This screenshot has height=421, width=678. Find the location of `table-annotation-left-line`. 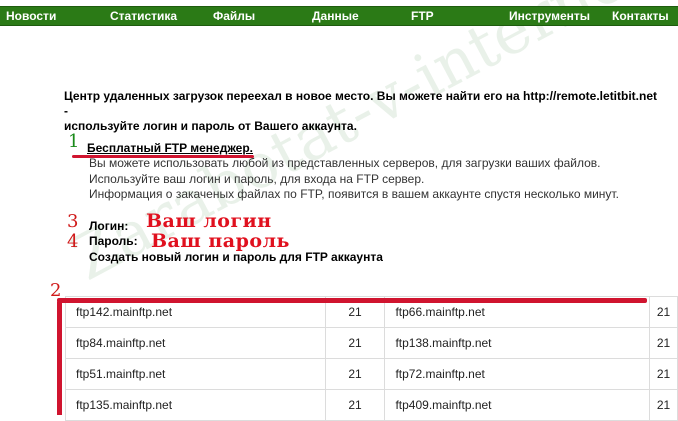

table-annotation-left-line is located at coordinates (59, 358).